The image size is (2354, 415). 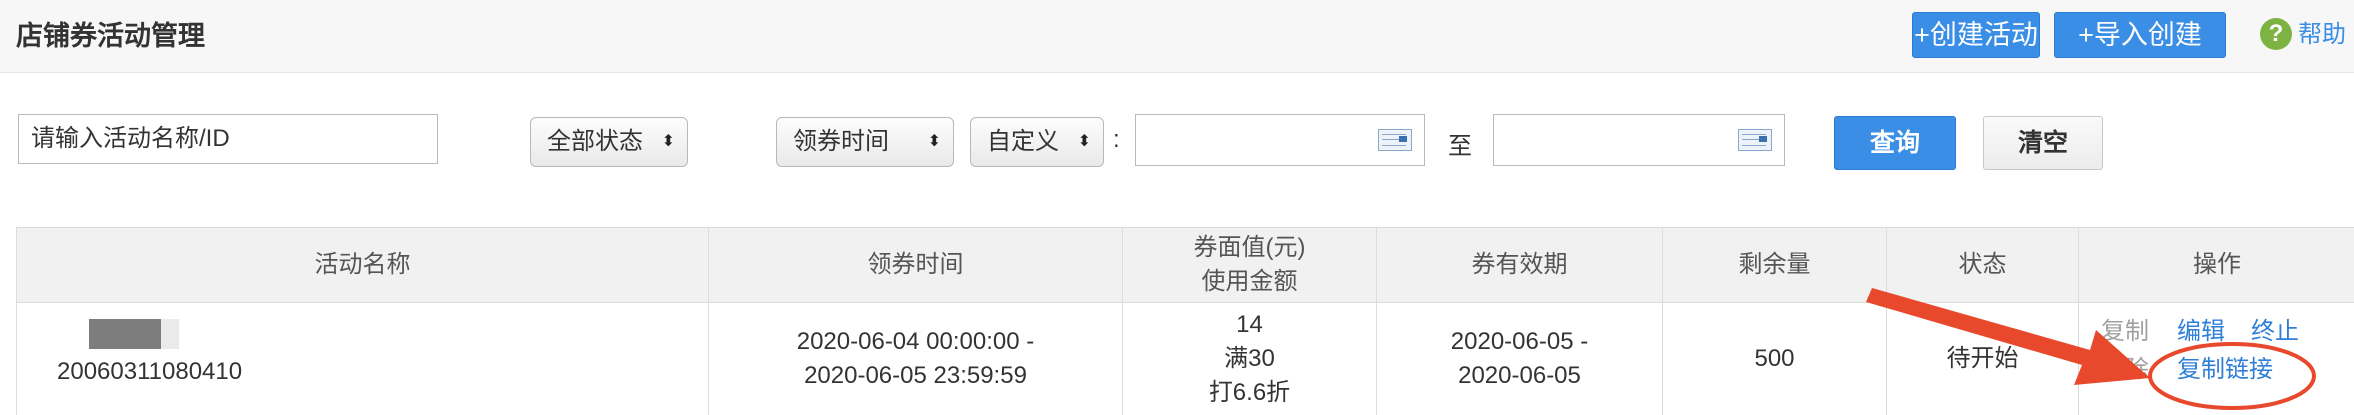 I want to click on annotation-highlight-ellipse, so click(x=2232, y=376).